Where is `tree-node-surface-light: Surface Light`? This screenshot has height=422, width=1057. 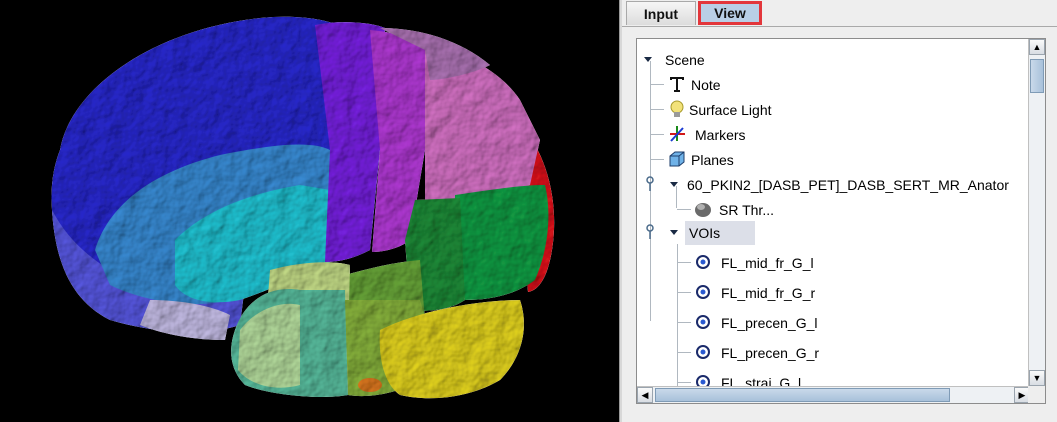
tree-node-surface-light: Surface Light is located at coordinates (719, 109).